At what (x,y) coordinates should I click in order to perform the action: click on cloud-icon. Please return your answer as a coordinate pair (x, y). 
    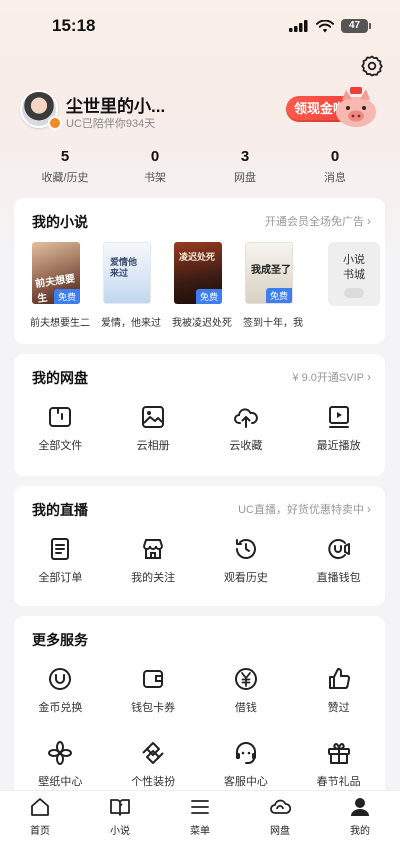
    Looking at the image, I should click on (280, 806).